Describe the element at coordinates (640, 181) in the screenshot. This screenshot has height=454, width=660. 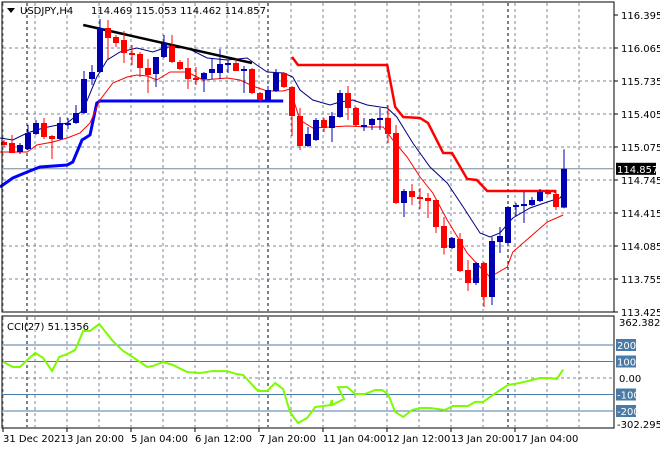
I see `price-label: 114.745` at that location.